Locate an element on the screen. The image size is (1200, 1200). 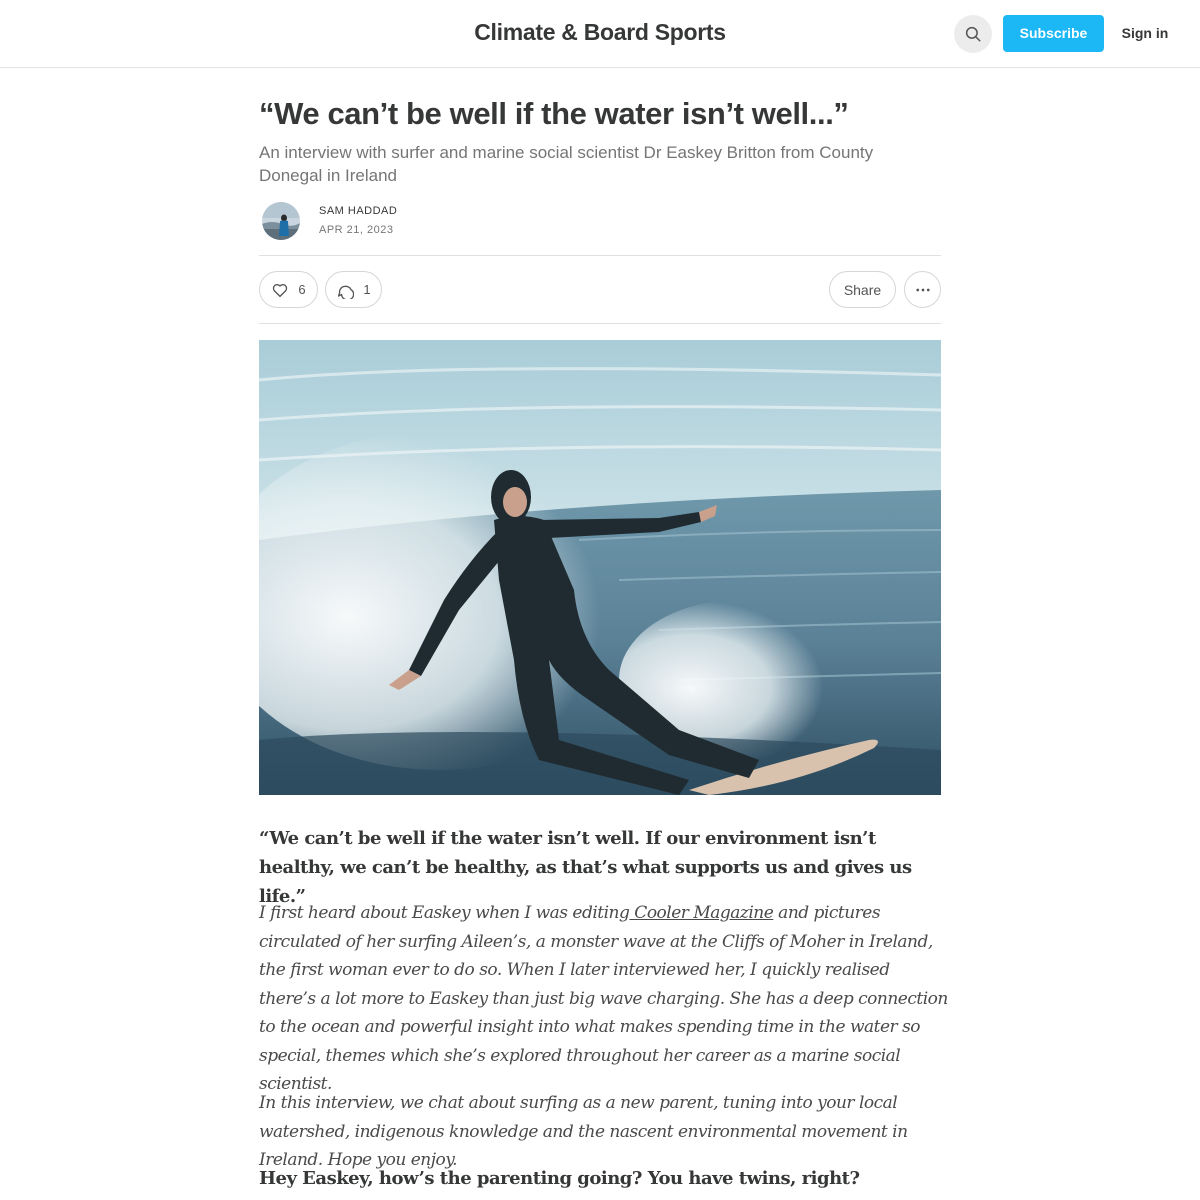
like-button: 6 is located at coordinates (288, 289).